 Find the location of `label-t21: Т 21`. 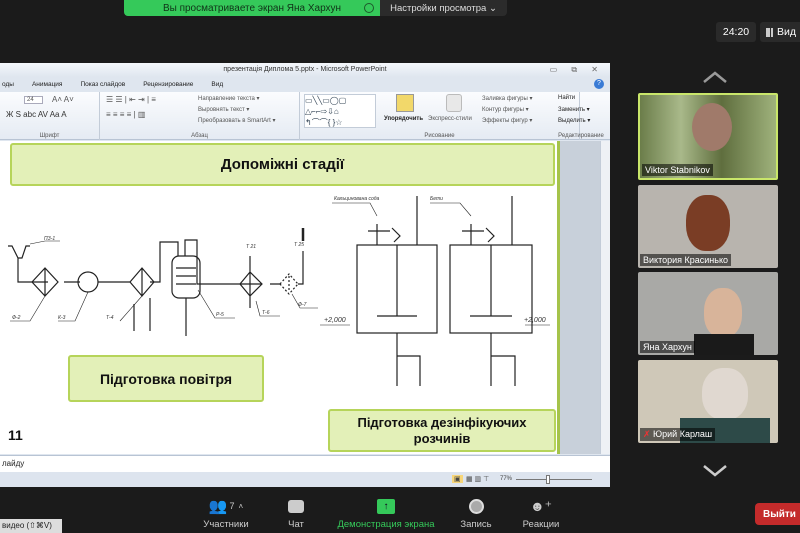

label-t21: Т 21 is located at coordinates (251, 247).